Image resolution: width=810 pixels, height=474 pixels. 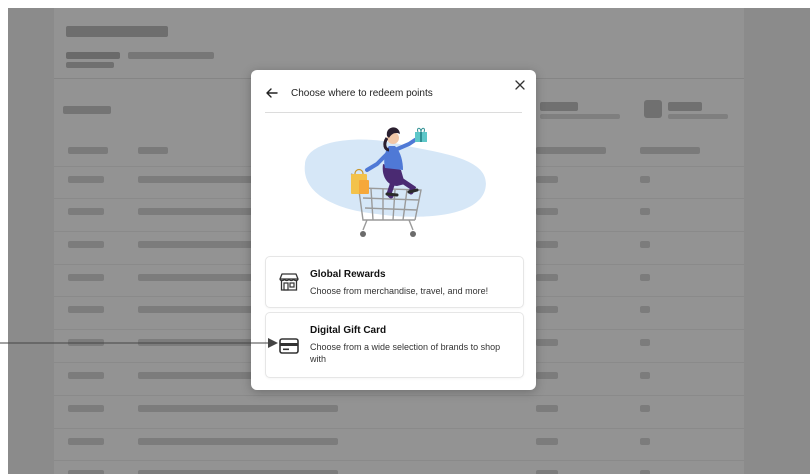 What do you see at coordinates (348, 274) in the screenshot?
I see `global-rewards-title: Global Rewards` at bounding box center [348, 274].